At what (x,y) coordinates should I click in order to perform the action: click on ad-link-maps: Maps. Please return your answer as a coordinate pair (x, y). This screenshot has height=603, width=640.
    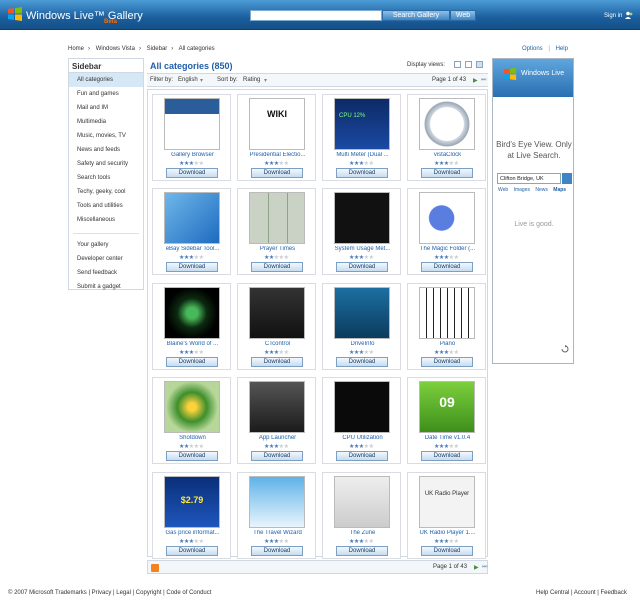
    Looking at the image, I should click on (559, 190).